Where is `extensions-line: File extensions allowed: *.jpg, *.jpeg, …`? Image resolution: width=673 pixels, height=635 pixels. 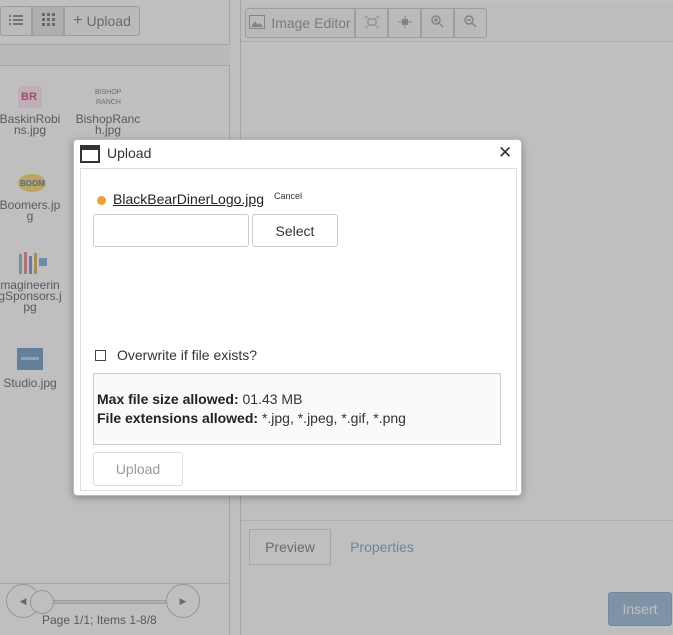 extensions-line: File extensions allowed: *.jpg, *.jpeg, … is located at coordinates (297, 418).